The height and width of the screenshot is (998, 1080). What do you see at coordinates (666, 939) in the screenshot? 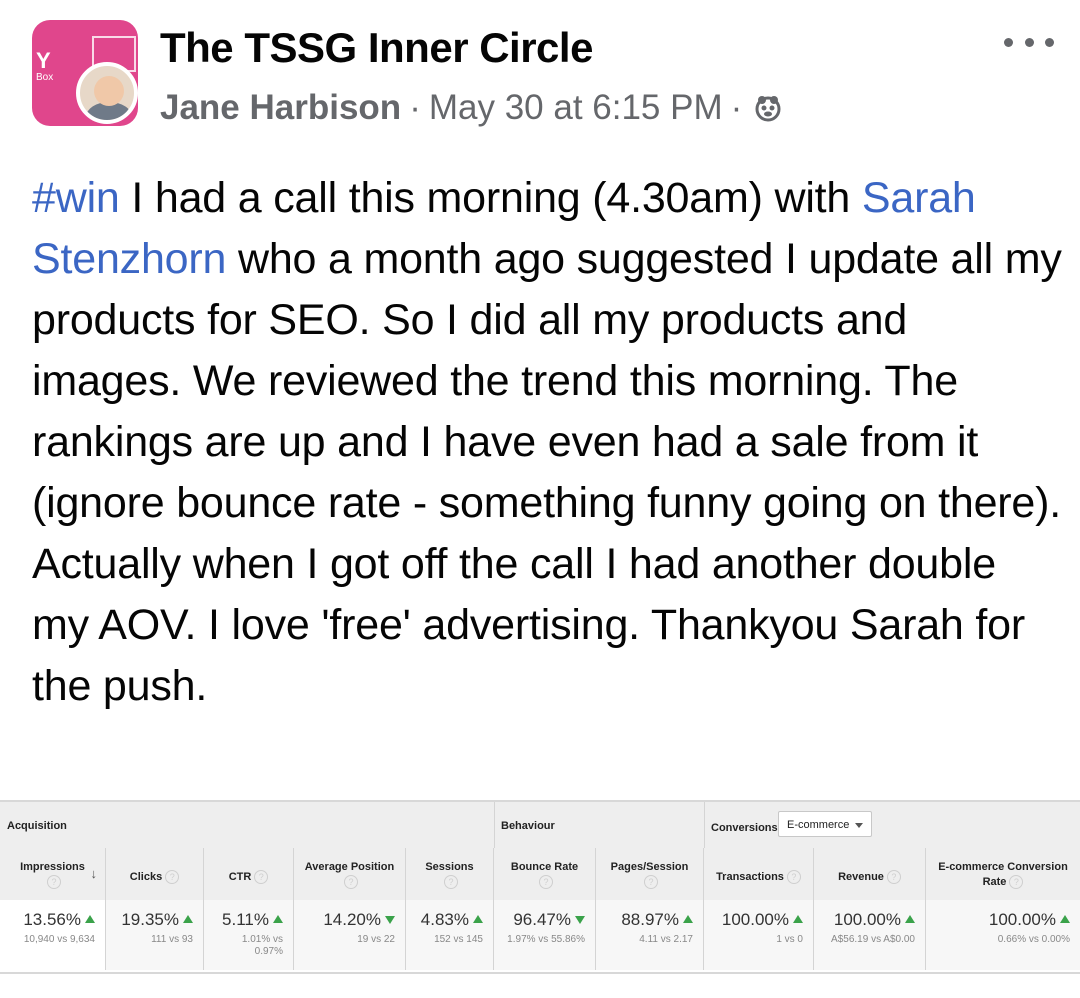
I see `comparison-values: 4.11 vs 2.17` at bounding box center [666, 939].